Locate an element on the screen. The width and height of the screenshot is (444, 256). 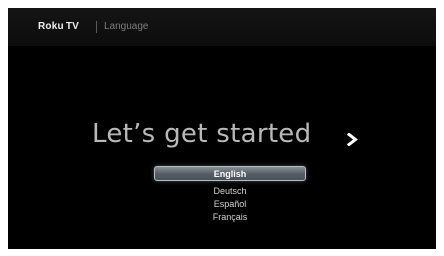
page-title: Let’s get started is located at coordinates (202, 134).